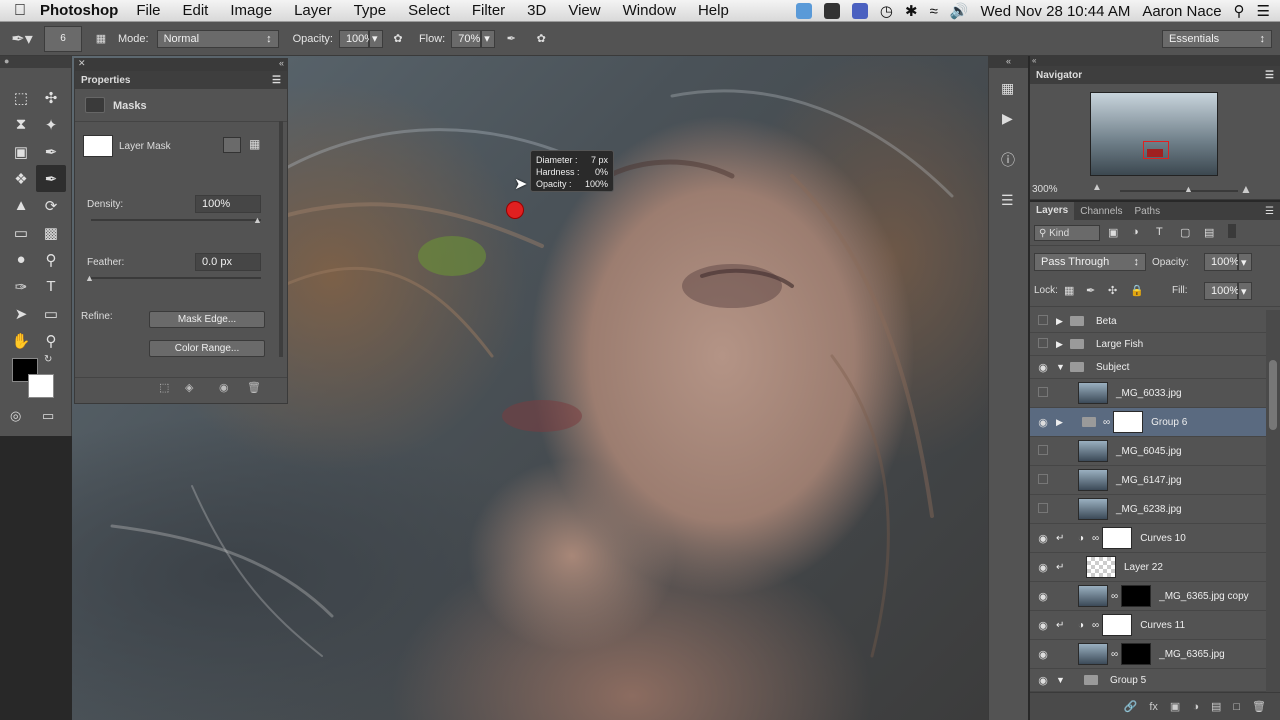 This screenshot has height=720, width=1280. What do you see at coordinates (176, 220) in the screenshot?
I see `density-slider` at bounding box center [176, 220].